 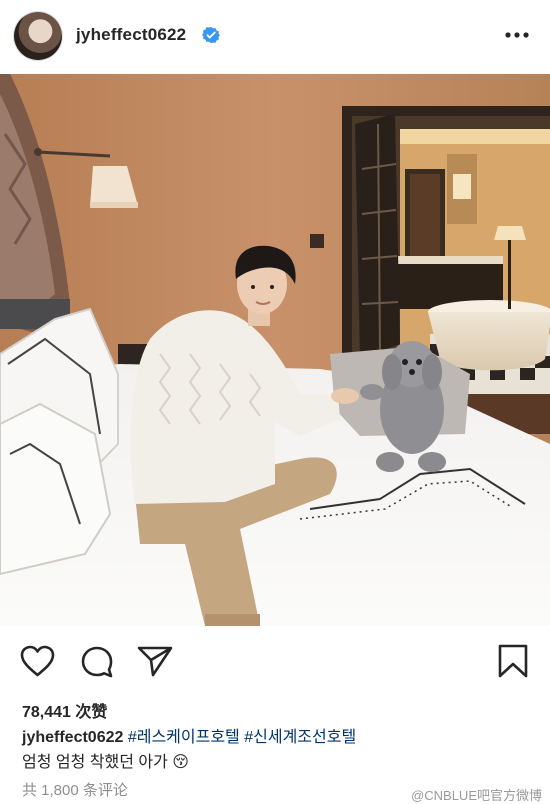 I want to click on caption-line-1: jyheffect0622 #레스케이프호텔 #신세계조선호텔, so click(x=277, y=738).